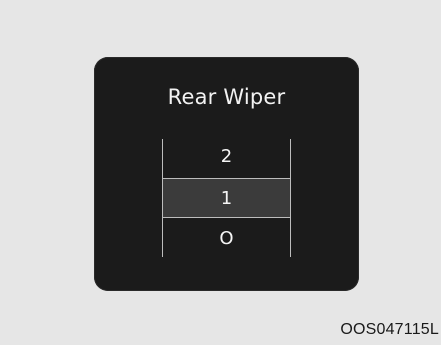  What do you see at coordinates (226, 239) in the screenshot?
I see `wiper-option-off: O` at bounding box center [226, 239].